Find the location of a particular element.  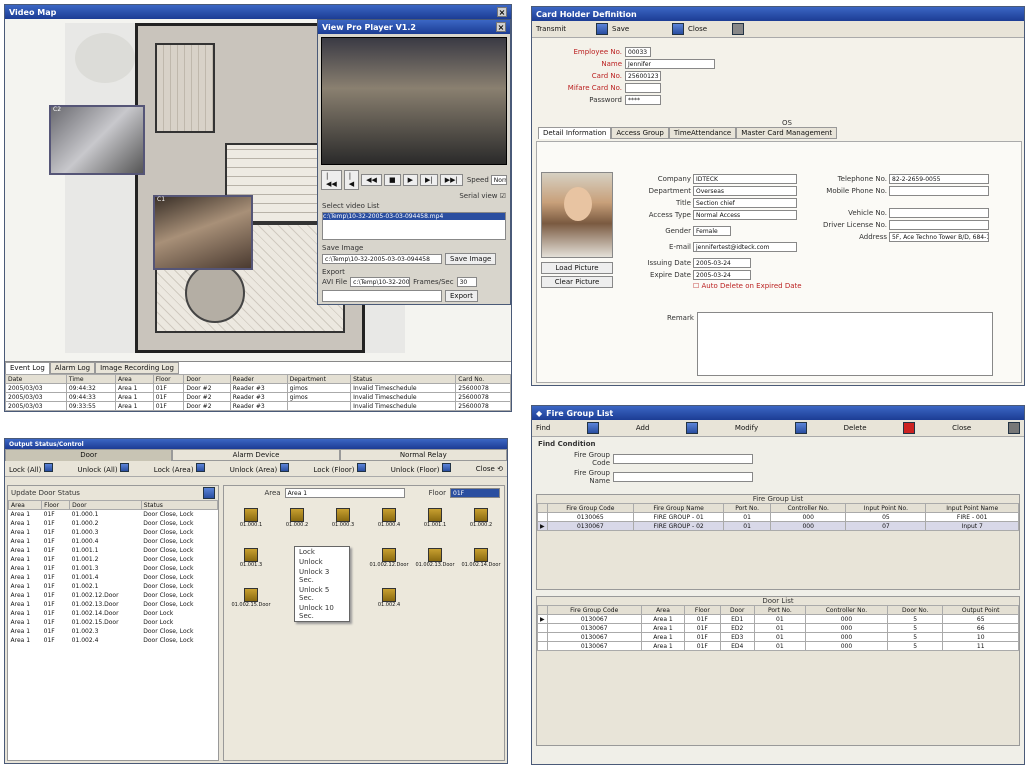

close-button: Close ⟲ is located at coordinates (489, 469).